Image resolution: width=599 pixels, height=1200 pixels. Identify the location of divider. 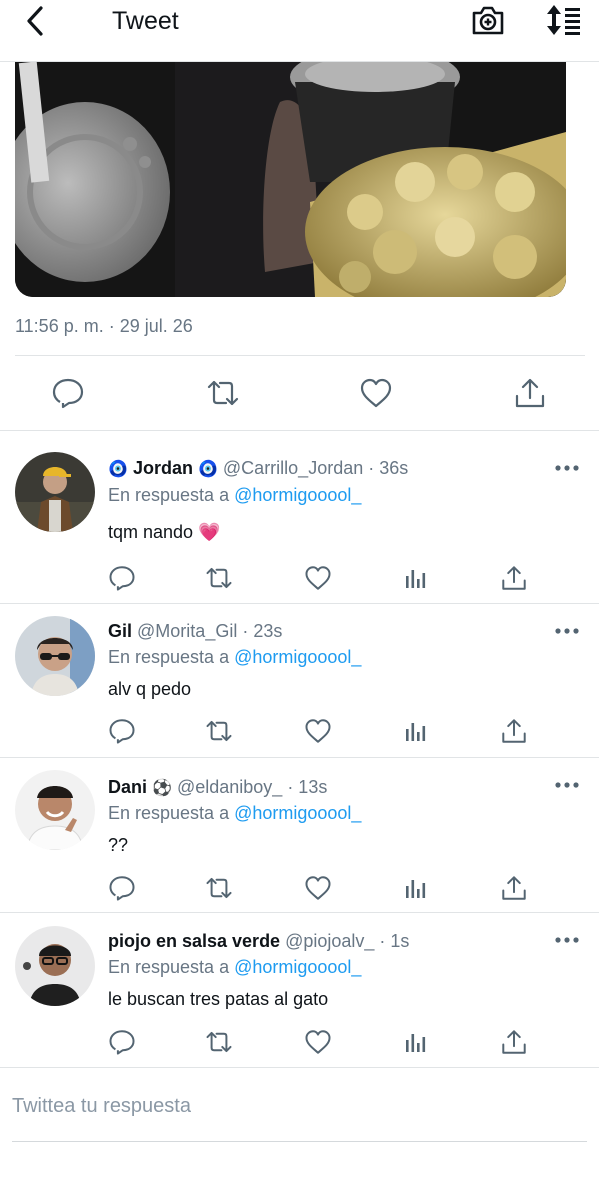
(300, 355).